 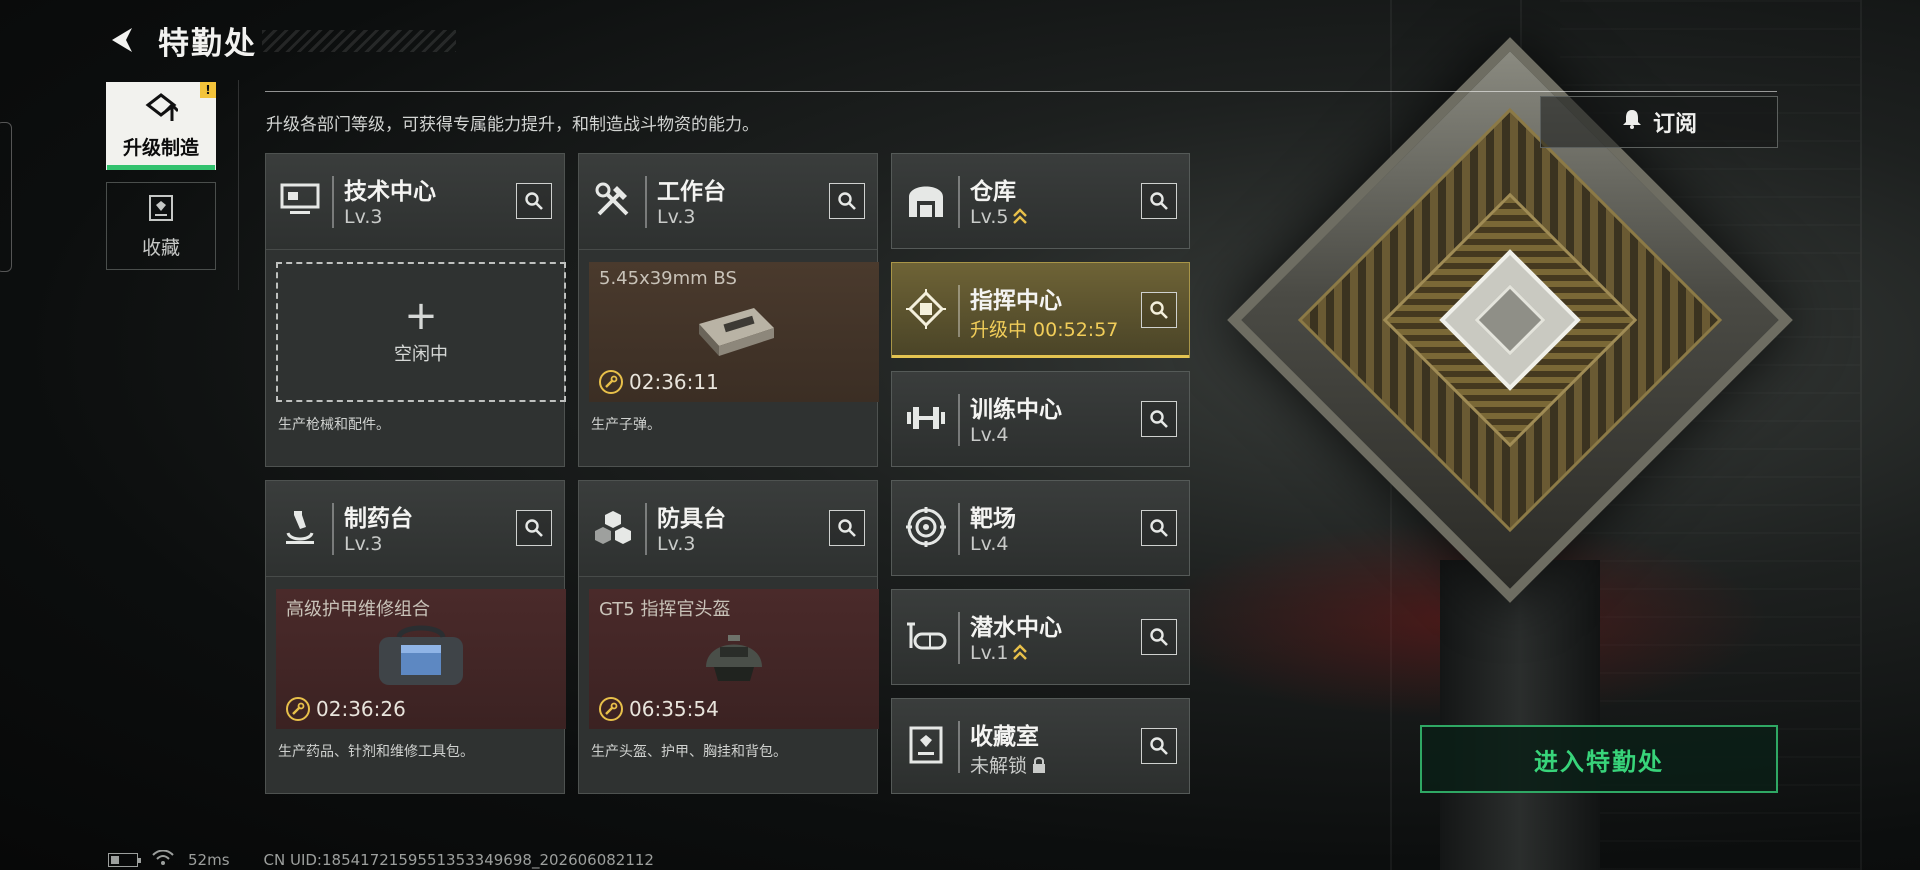 I want to click on item-name: 高级护甲维修组合, so click(x=358, y=609).